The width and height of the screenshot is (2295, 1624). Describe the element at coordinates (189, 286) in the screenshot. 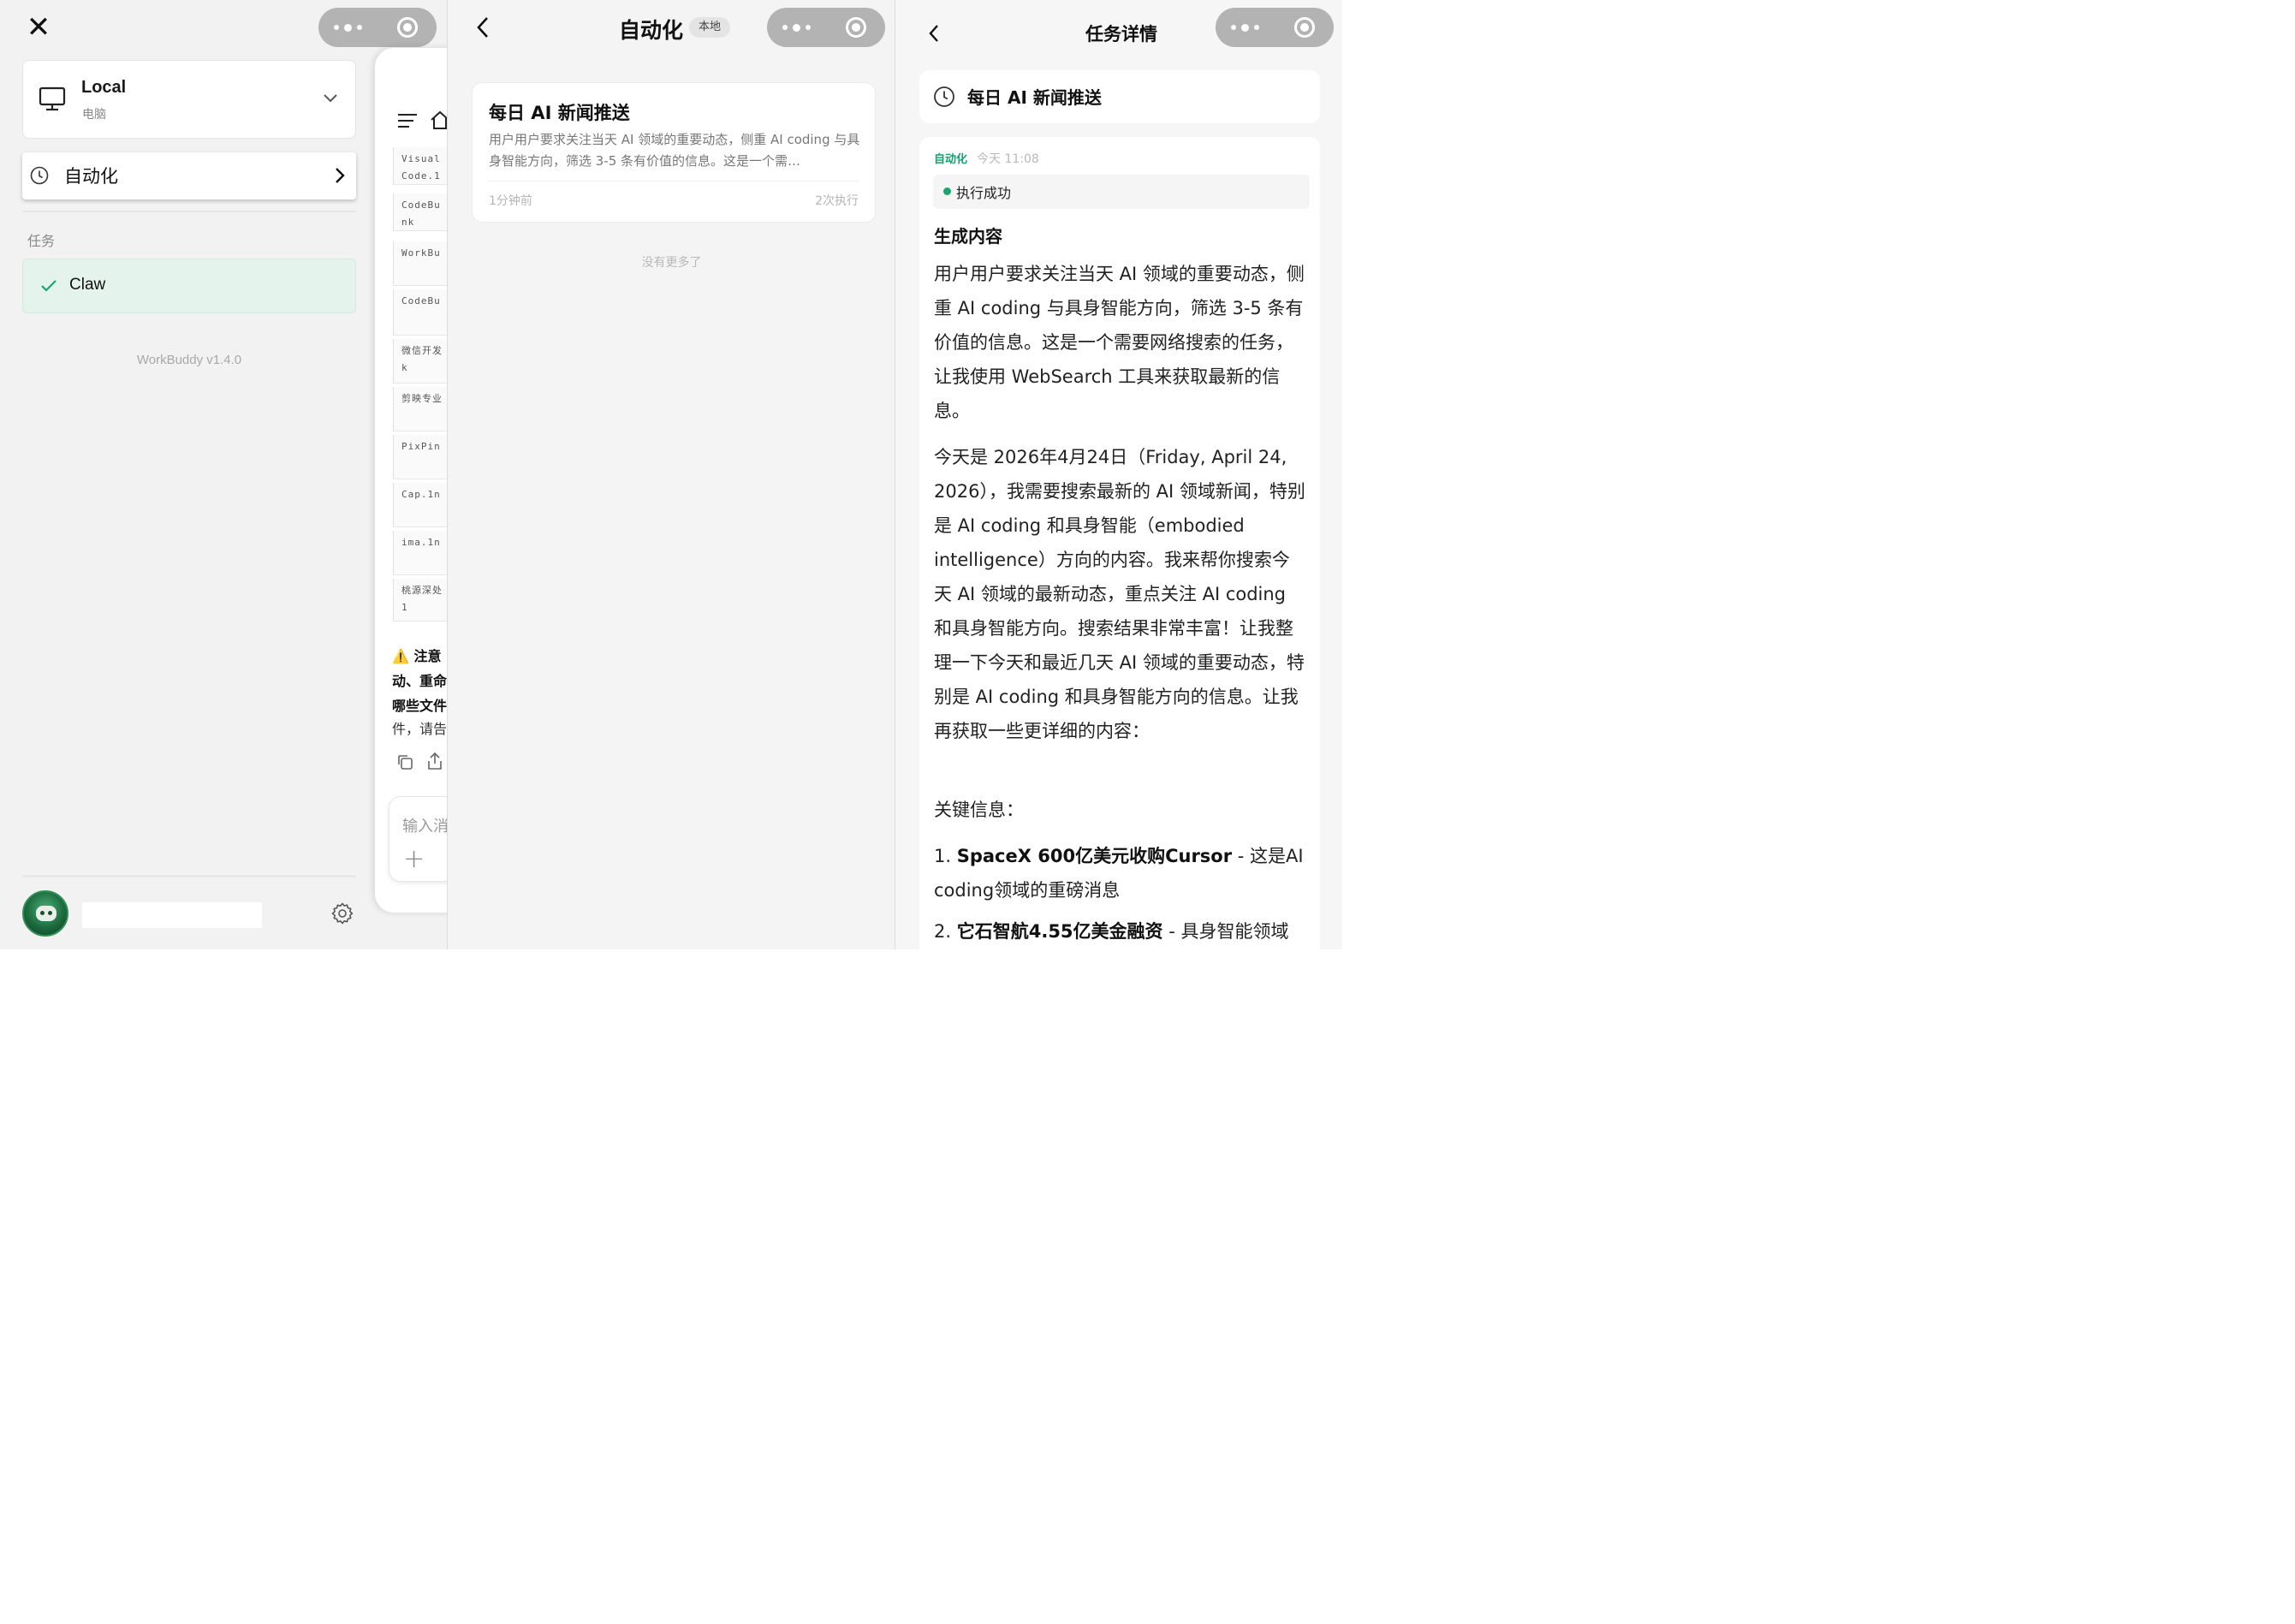

I see `task-item-claw: Claw` at that location.